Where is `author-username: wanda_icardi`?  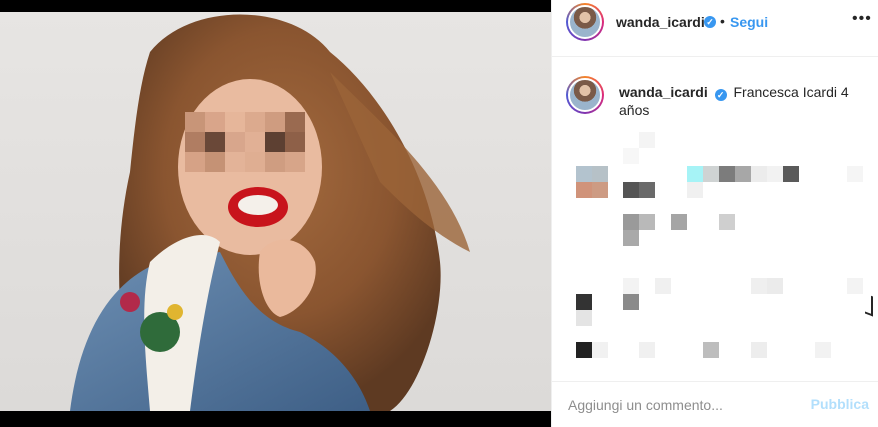 author-username: wanda_icardi is located at coordinates (660, 22).